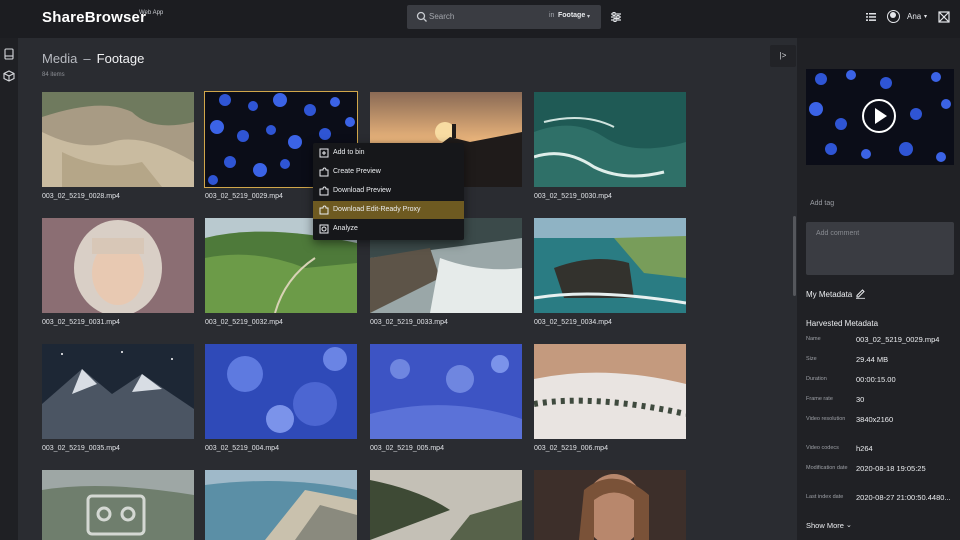 The height and width of the screenshot is (540, 960). I want to click on tile-caption: 003_02_5219_0028.mp4, so click(81, 196).